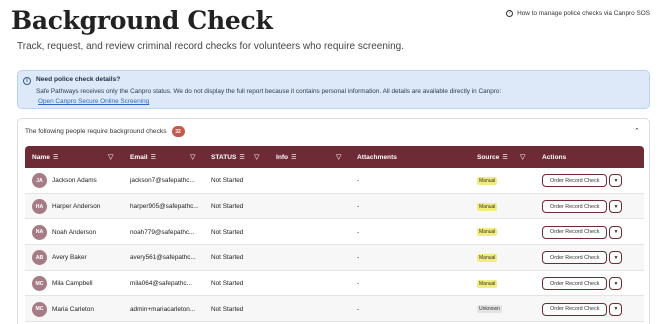  I want to click on column-attachments-label: Attachments, so click(377, 157).